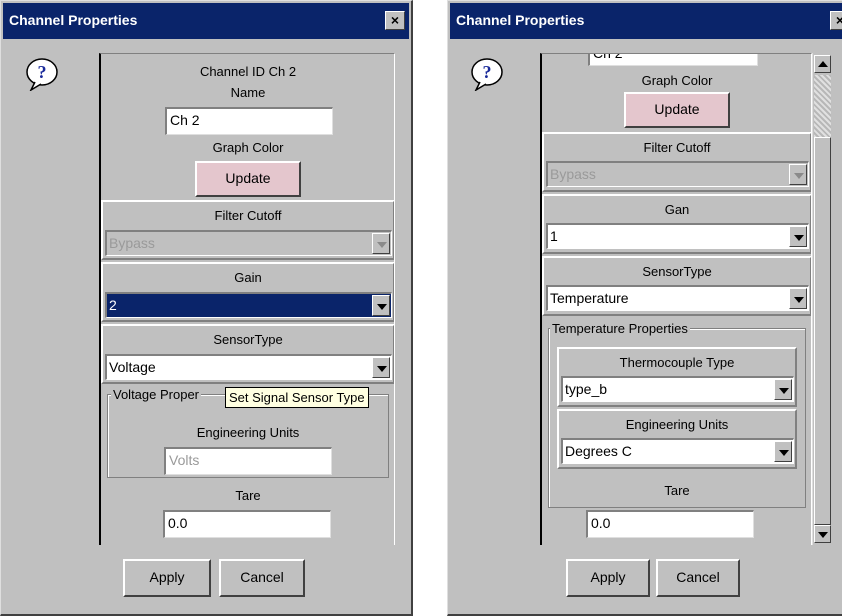 The width and height of the screenshot is (842, 616). What do you see at coordinates (598, 451) in the screenshot?
I see `engineering-units-value: Degrees C` at bounding box center [598, 451].